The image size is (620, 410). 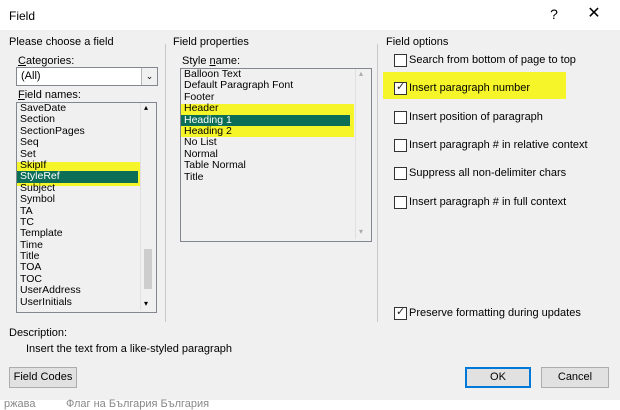 I want to click on option-checkbox: ✓, so click(x=400, y=88).